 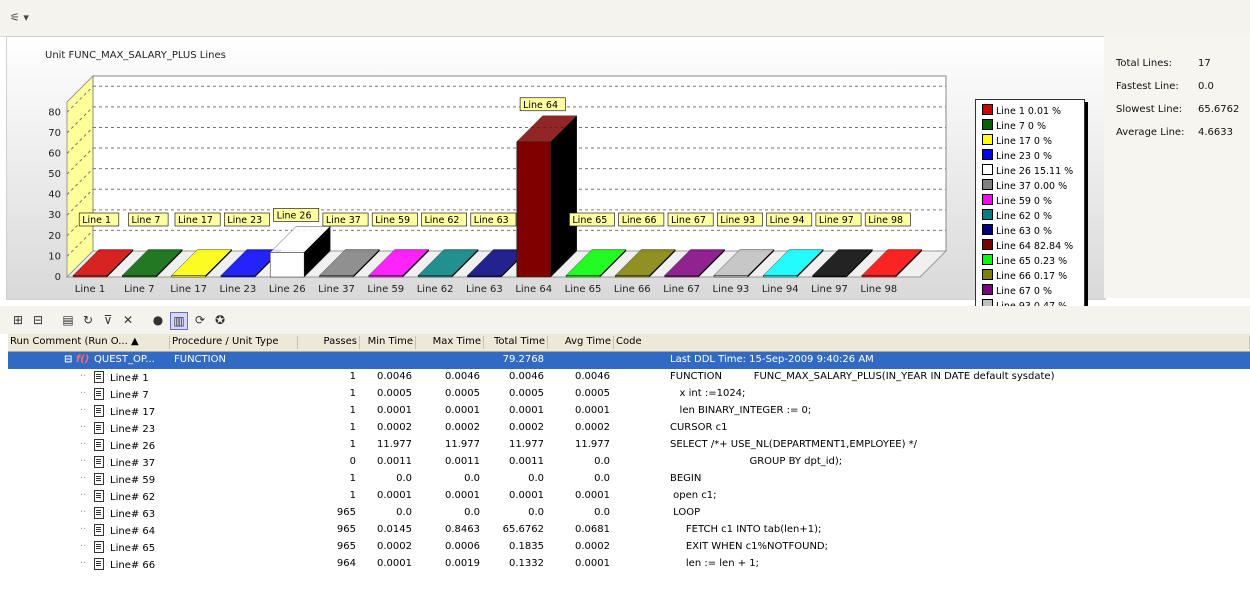 What do you see at coordinates (388, 342) in the screenshot?
I see `column-header: Min Time` at bounding box center [388, 342].